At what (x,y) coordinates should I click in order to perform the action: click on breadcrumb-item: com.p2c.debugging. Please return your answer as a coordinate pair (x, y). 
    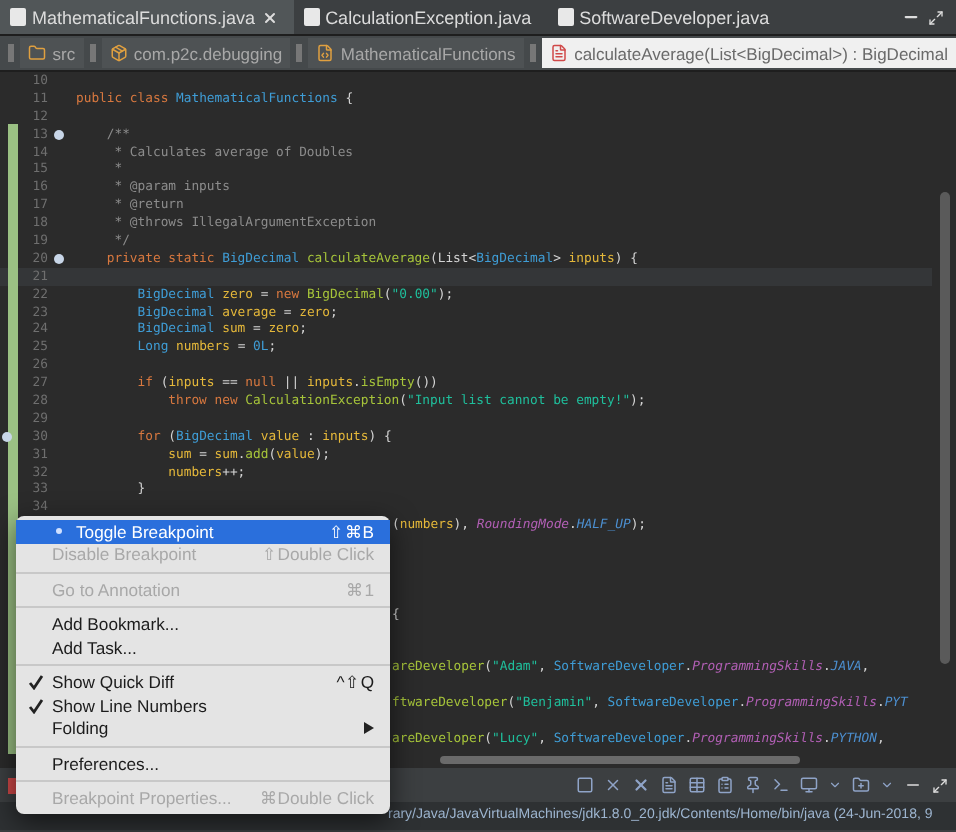
    Looking at the image, I should click on (196, 53).